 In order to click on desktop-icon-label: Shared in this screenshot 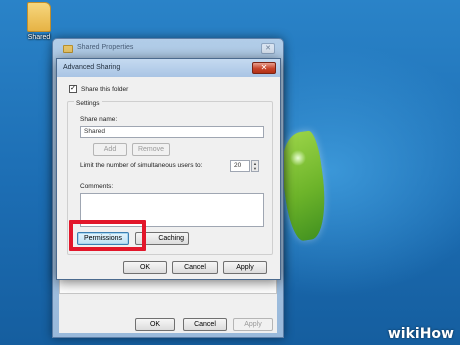, I will do `click(39, 37)`.